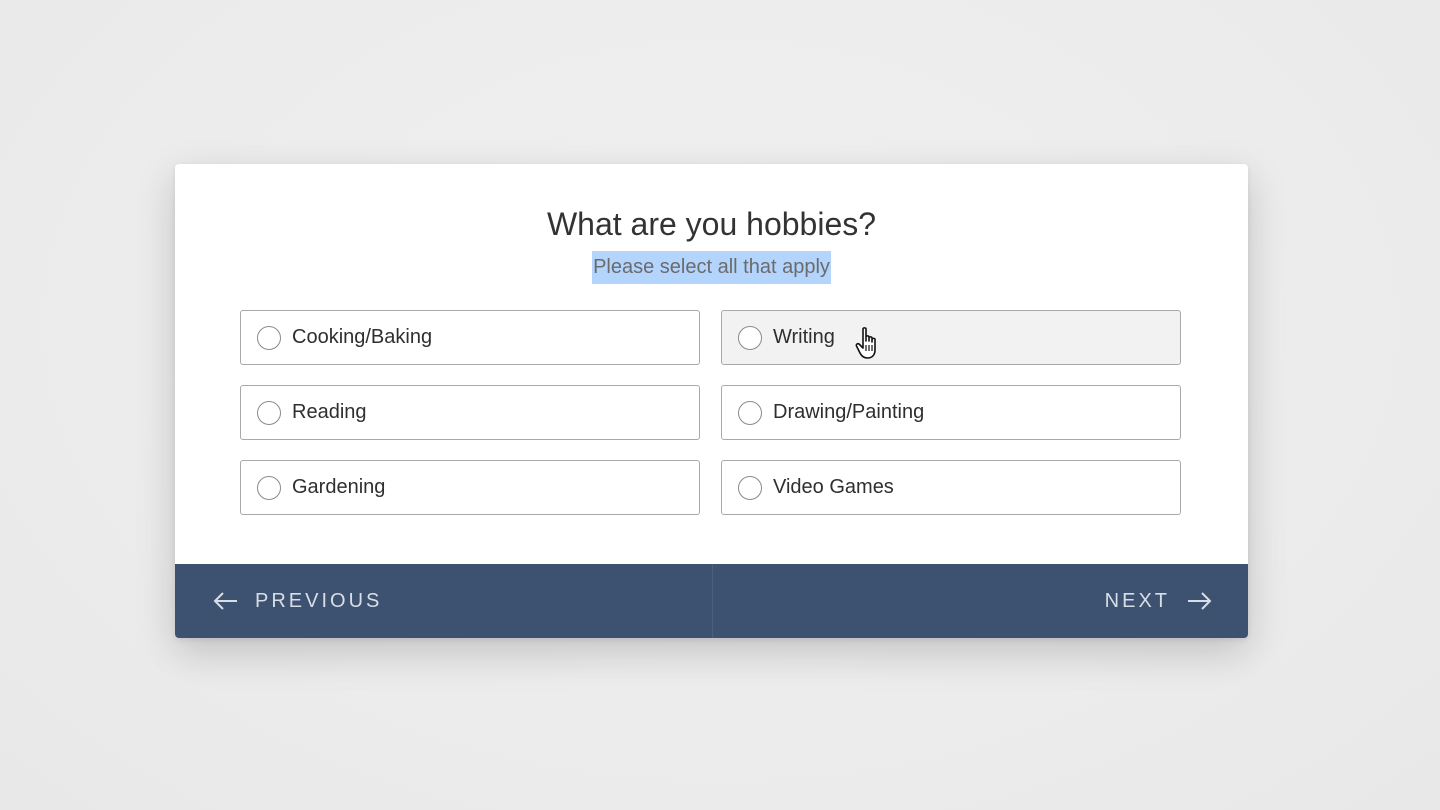  Describe the element at coordinates (362, 337) in the screenshot. I see `option-label: Cooking/Baking` at that location.